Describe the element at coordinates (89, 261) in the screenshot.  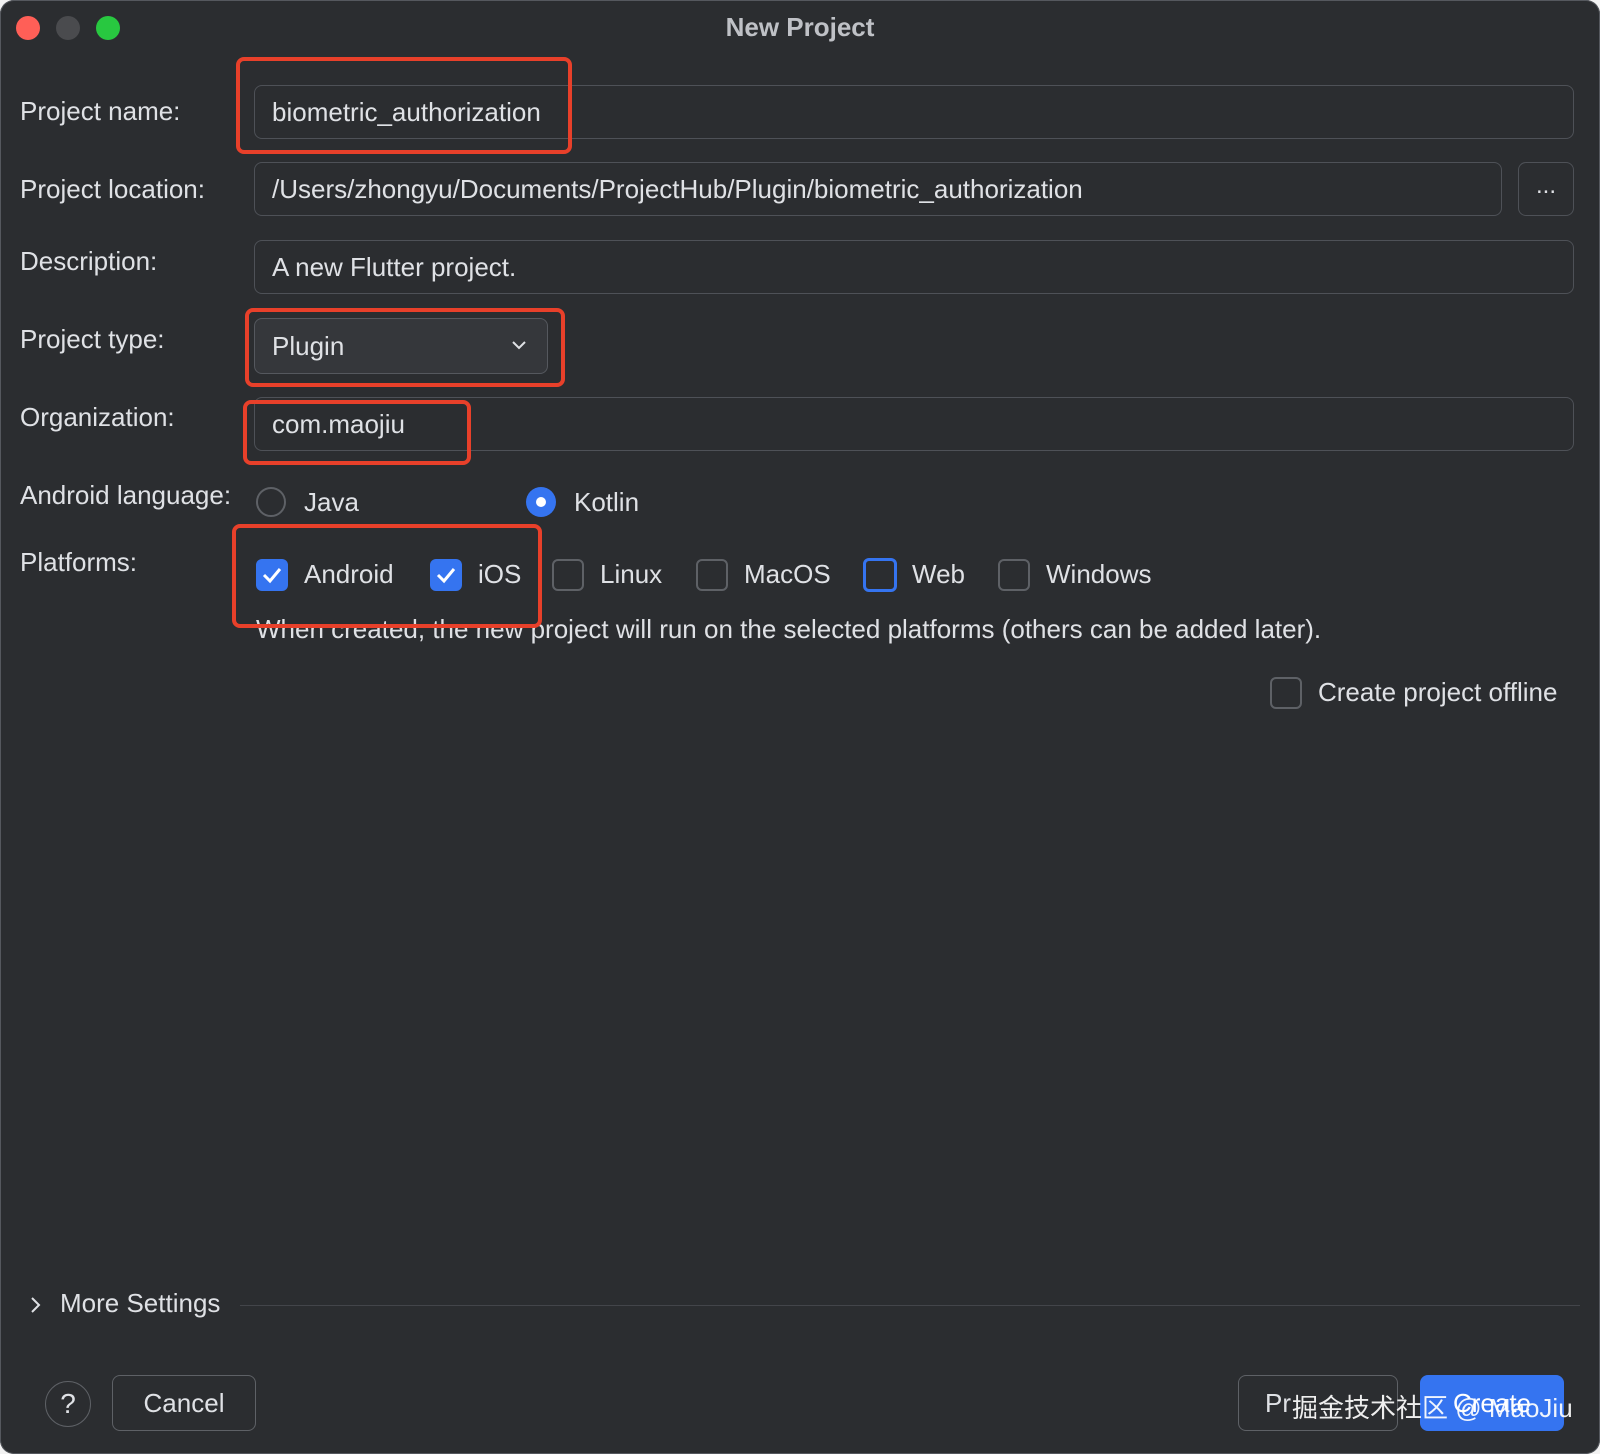
I see `description-label: Description:` at that location.